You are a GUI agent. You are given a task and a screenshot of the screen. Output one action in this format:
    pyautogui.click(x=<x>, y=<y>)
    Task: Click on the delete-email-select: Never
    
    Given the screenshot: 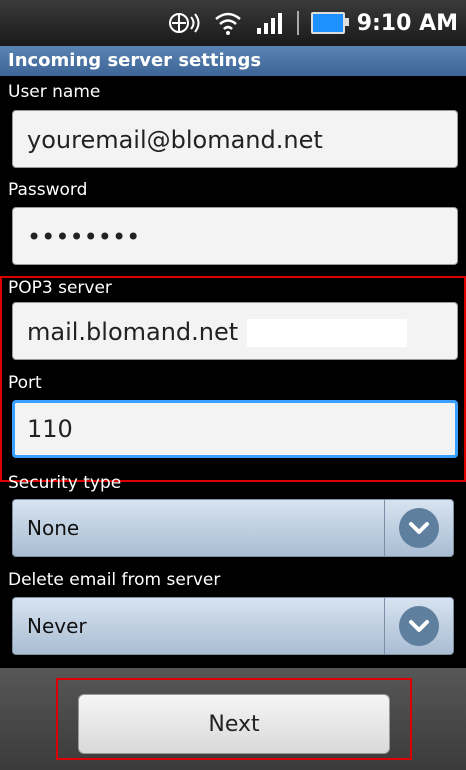 What is the action you would take?
    pyautogui.click(x=233, y=626)
    